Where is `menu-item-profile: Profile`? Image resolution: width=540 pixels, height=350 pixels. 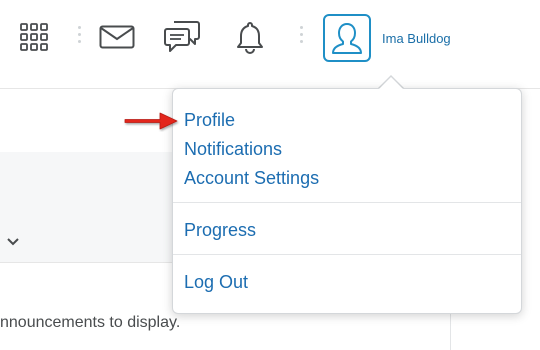
menu-item-profile: Profile is located at coordinates (209, 120).